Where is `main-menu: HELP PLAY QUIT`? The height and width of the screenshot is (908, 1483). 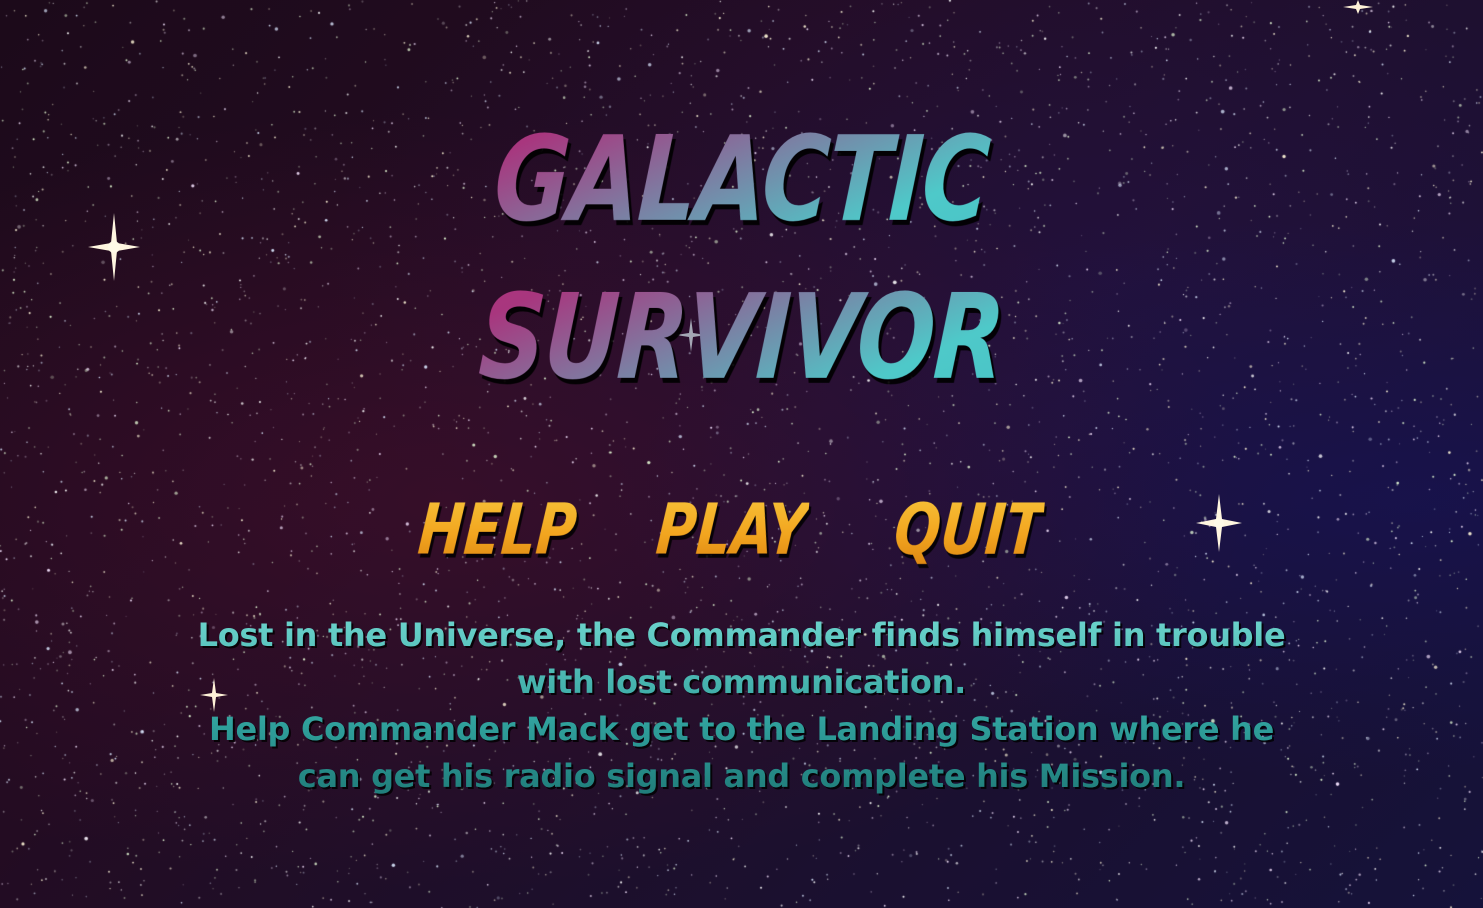 main-menu: HELP PLAY QUIT is located at coordinates (741, 533).